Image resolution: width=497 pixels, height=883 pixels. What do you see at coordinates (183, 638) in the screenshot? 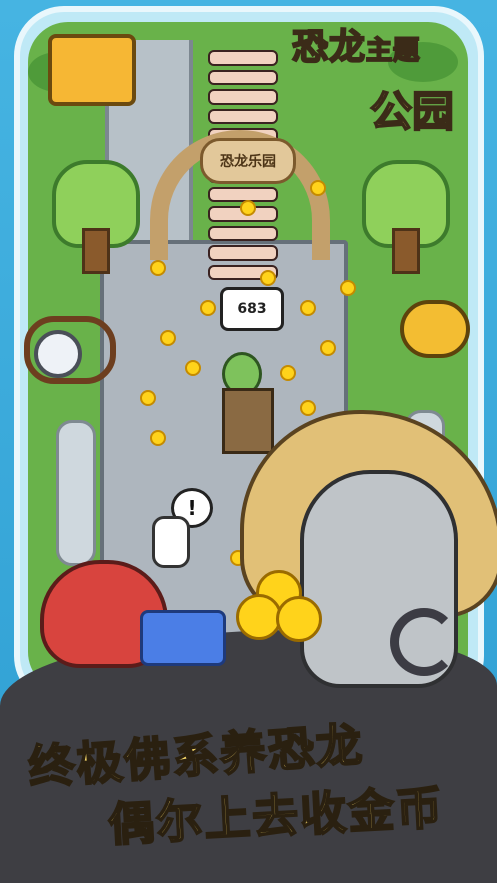
I see `blue-crystals` at bounding box center [183, 638].